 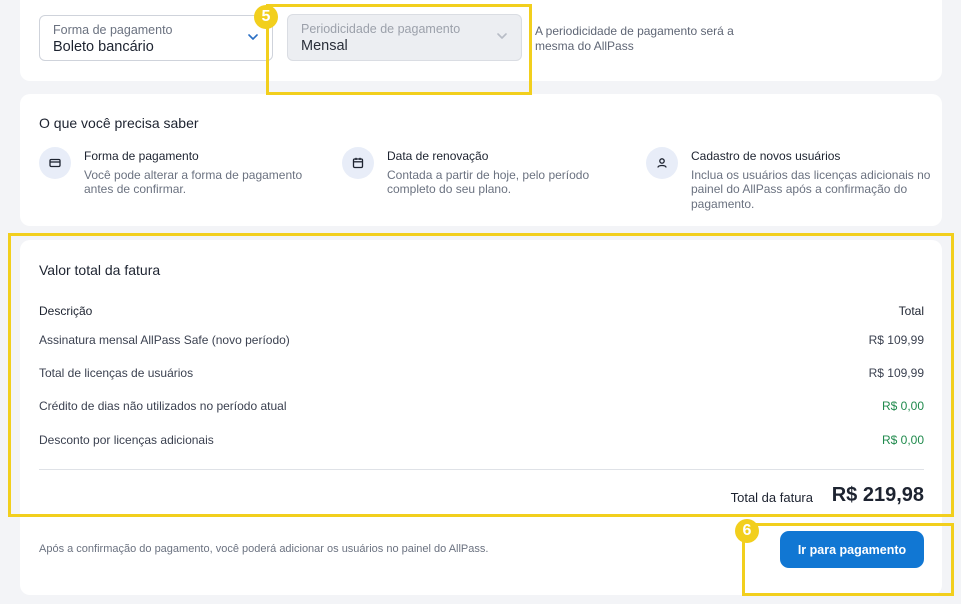 I want to click on chevron-down-icon, so click(x=253, y=37).